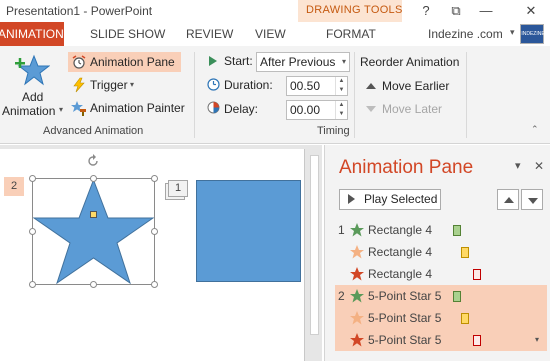  I want to click on close-window-button: ✕, so click(531, 11).